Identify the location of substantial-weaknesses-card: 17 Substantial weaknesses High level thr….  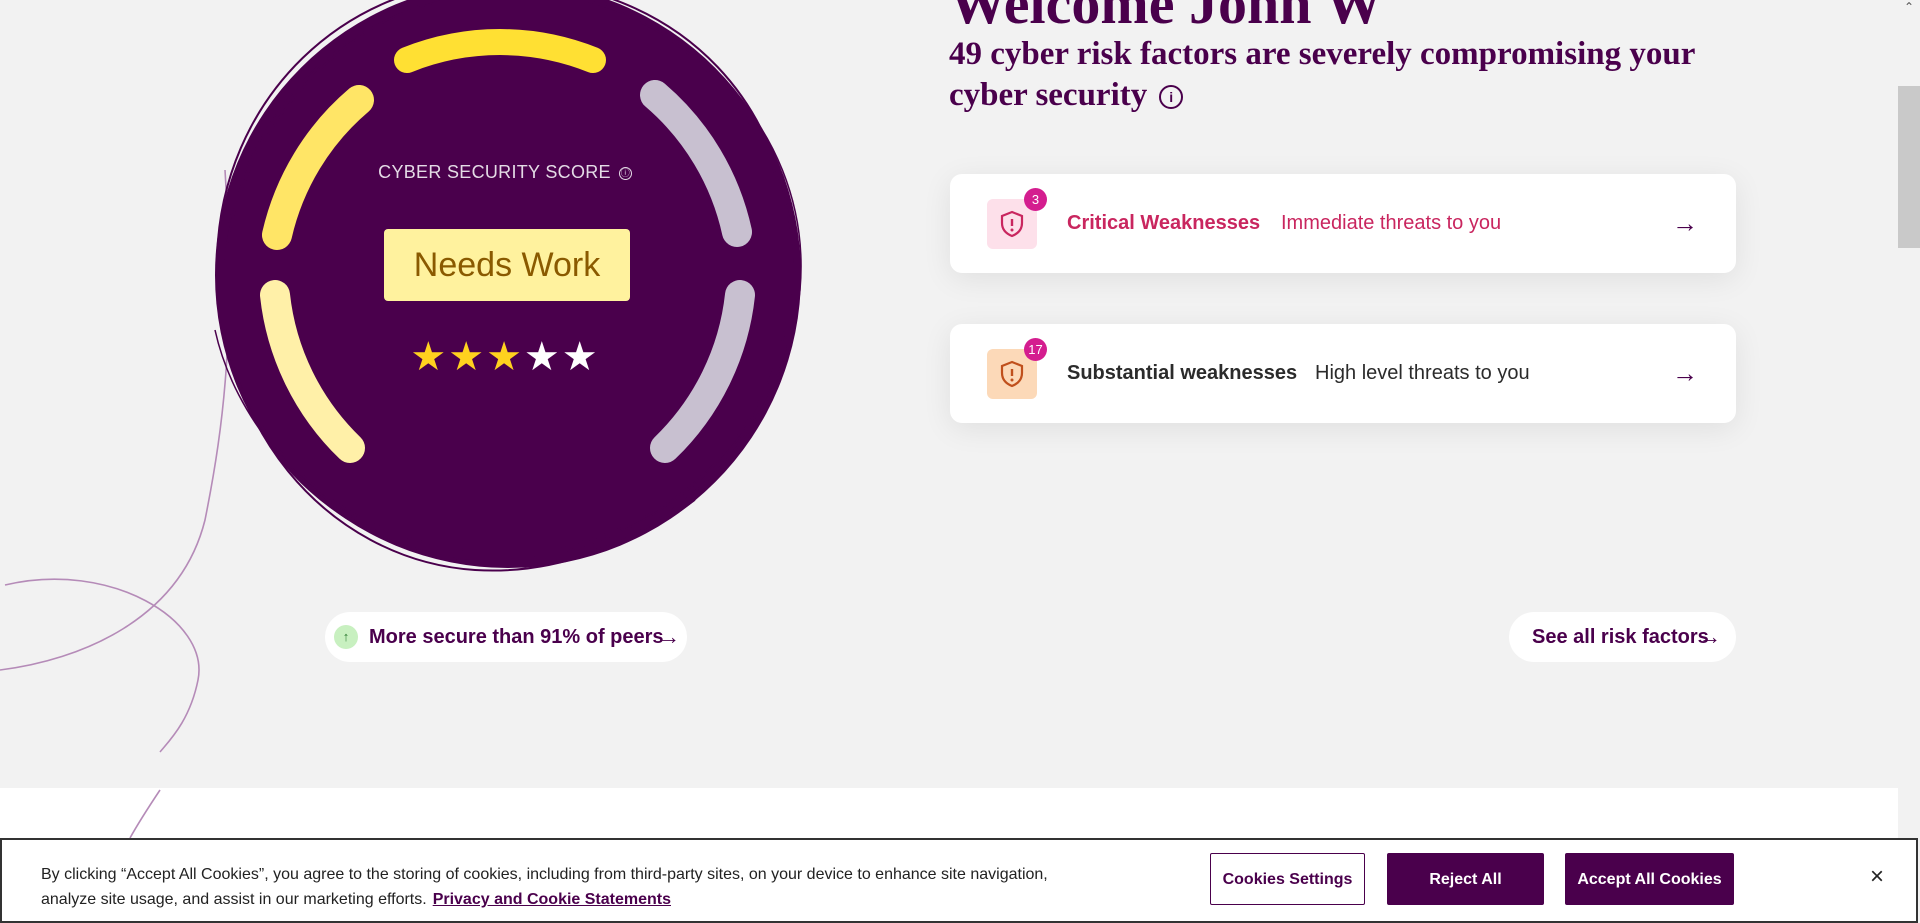
(1343, 373).